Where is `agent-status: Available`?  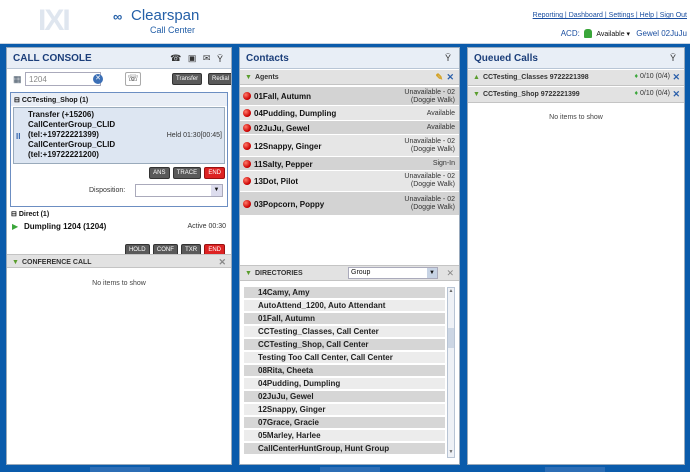
agent-status: Available is located at coordinates (440, 127).